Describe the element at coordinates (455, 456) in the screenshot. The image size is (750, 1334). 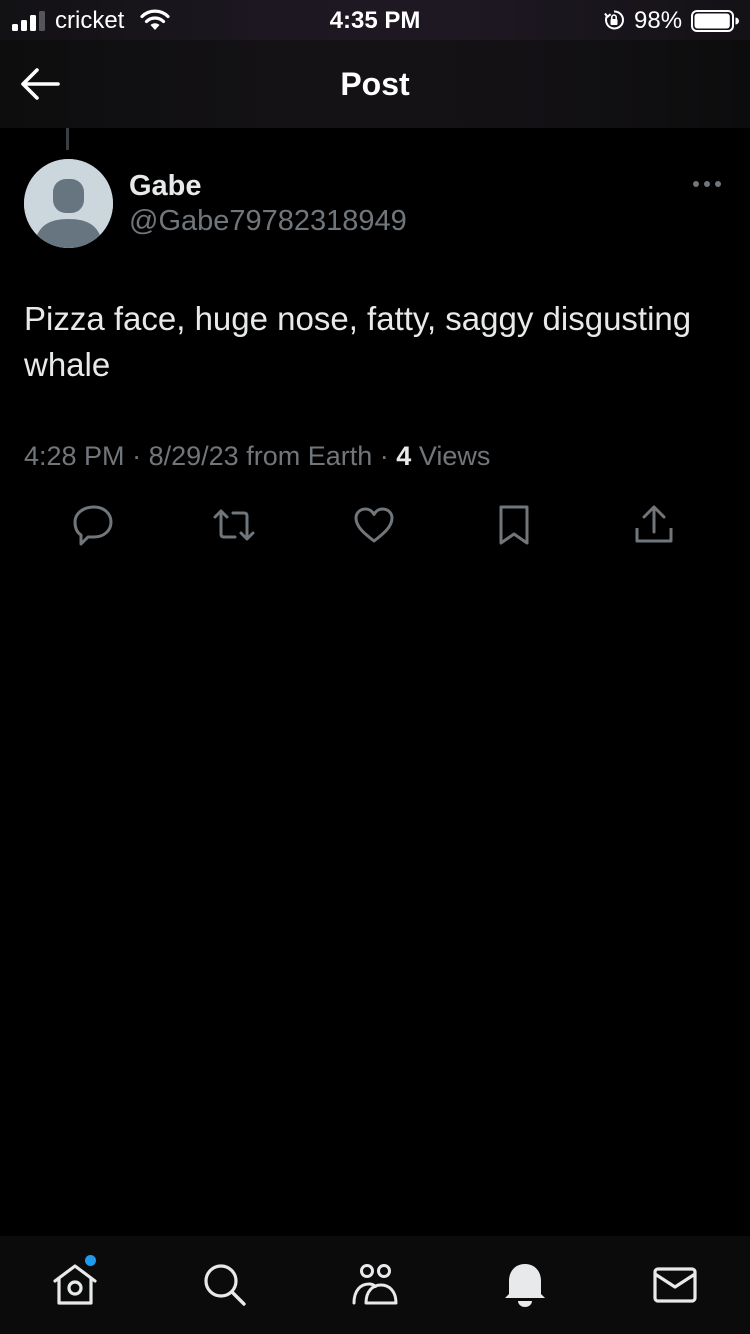
I see `views-label: Views` at that location.